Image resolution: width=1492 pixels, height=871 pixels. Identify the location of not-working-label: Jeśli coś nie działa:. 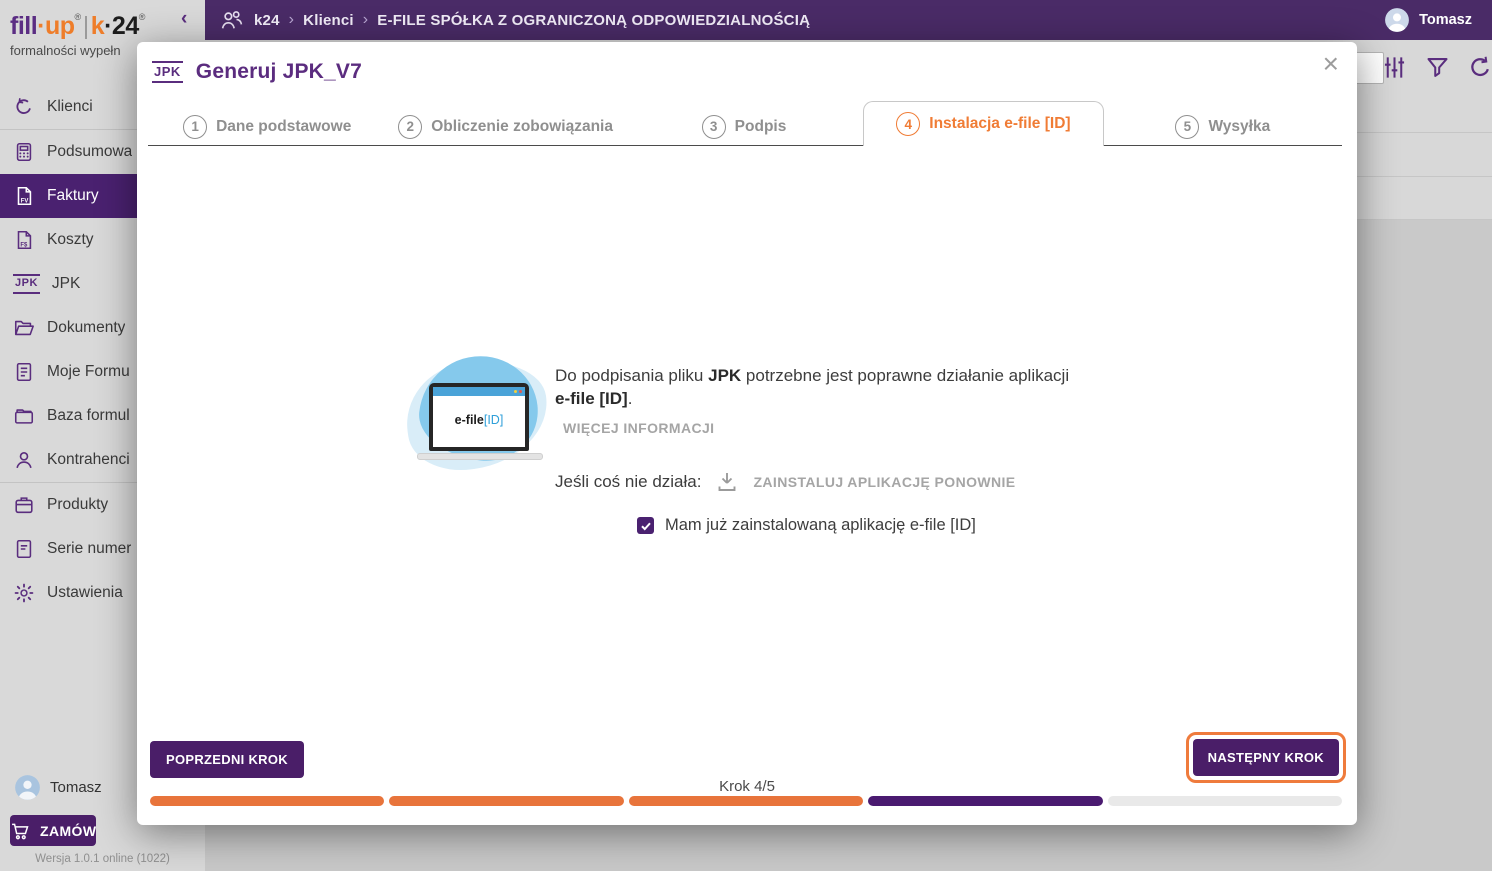
(628, 481).